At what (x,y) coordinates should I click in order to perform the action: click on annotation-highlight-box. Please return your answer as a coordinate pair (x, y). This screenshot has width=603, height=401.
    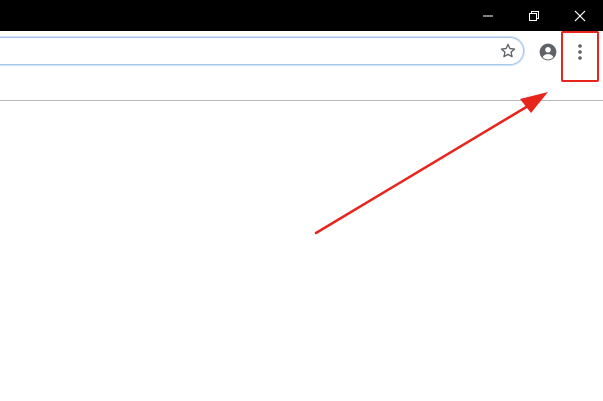
    Looking at the image, I should click on (580, 56).